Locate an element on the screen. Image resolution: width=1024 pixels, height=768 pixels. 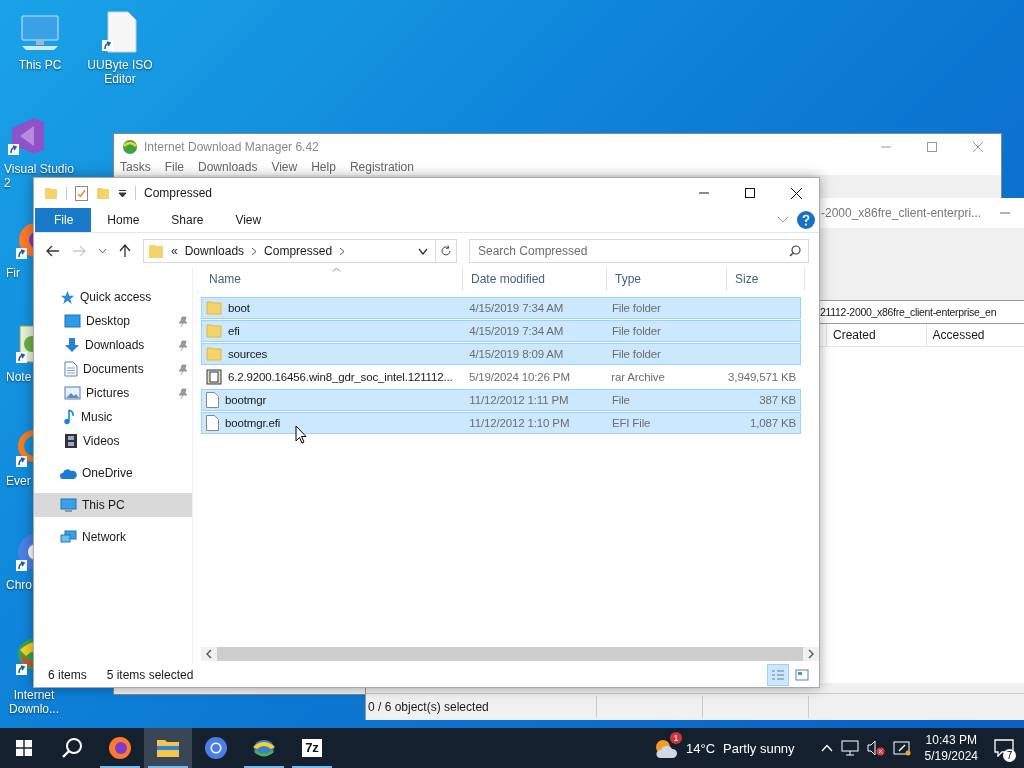
nav-item: Documents is located at coordinates (113, 369).